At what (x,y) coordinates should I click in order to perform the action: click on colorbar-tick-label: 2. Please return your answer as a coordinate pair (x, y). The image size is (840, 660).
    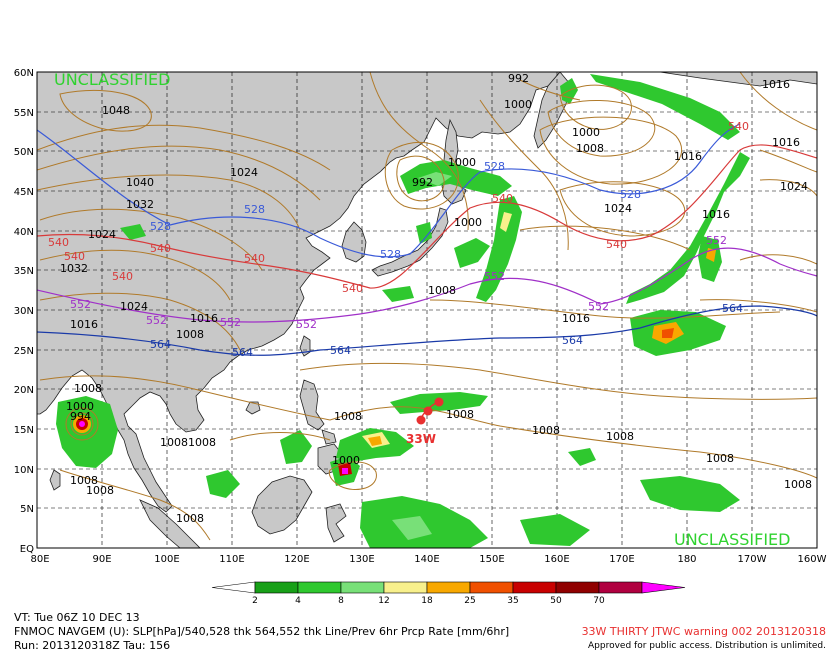
    Looking at the image, I should click on (255, 601).